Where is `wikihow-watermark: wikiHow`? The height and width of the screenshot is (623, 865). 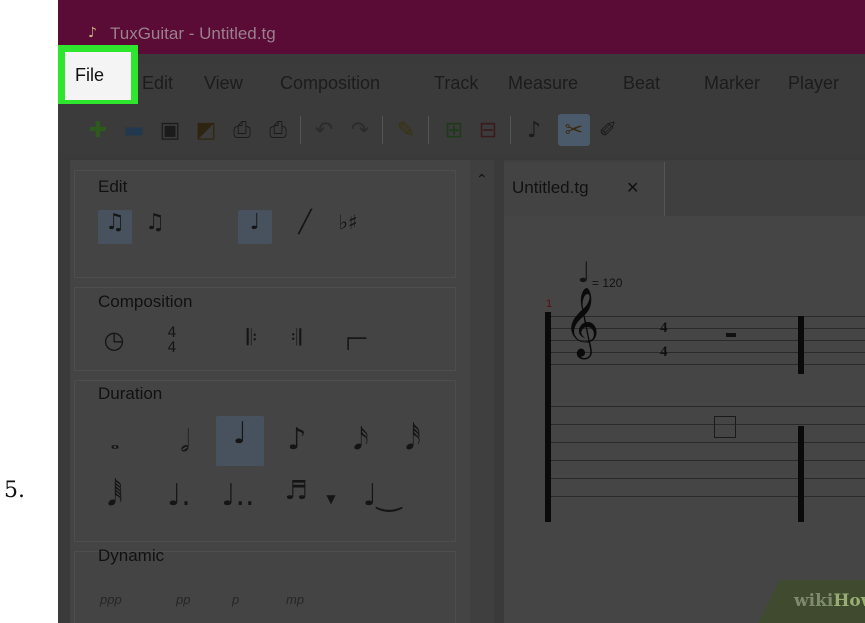 wikihow-watermark: wikiHow is located at coordinates (811, 601).